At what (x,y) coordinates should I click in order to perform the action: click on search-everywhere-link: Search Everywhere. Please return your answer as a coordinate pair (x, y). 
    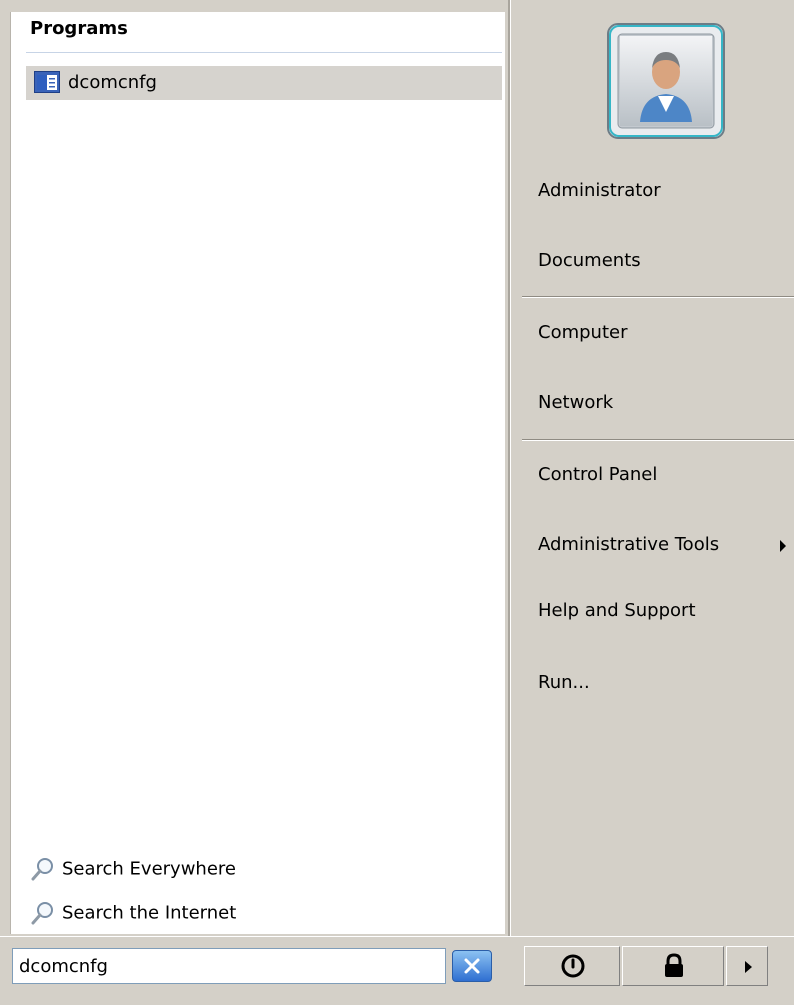
    Looking at the image, I should click on (133, 869).